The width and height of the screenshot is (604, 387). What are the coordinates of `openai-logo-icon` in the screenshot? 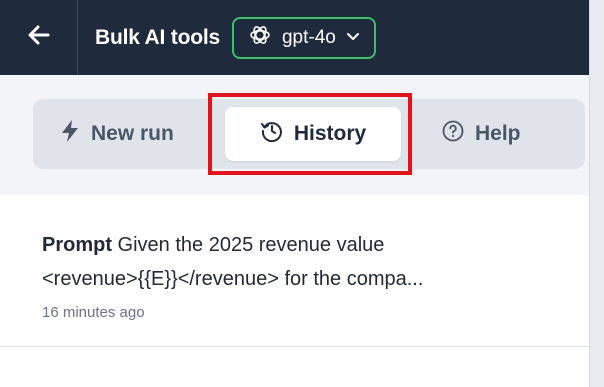 It's located at (260, 38).